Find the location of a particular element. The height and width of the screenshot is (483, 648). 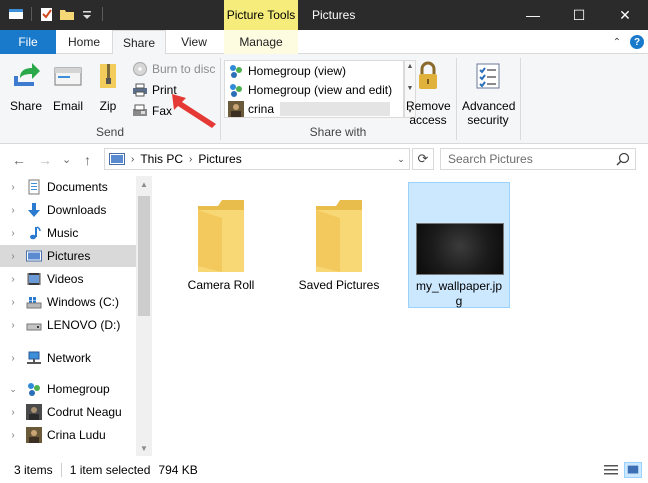

tab-home: Home is located at coordinates (84, 42).